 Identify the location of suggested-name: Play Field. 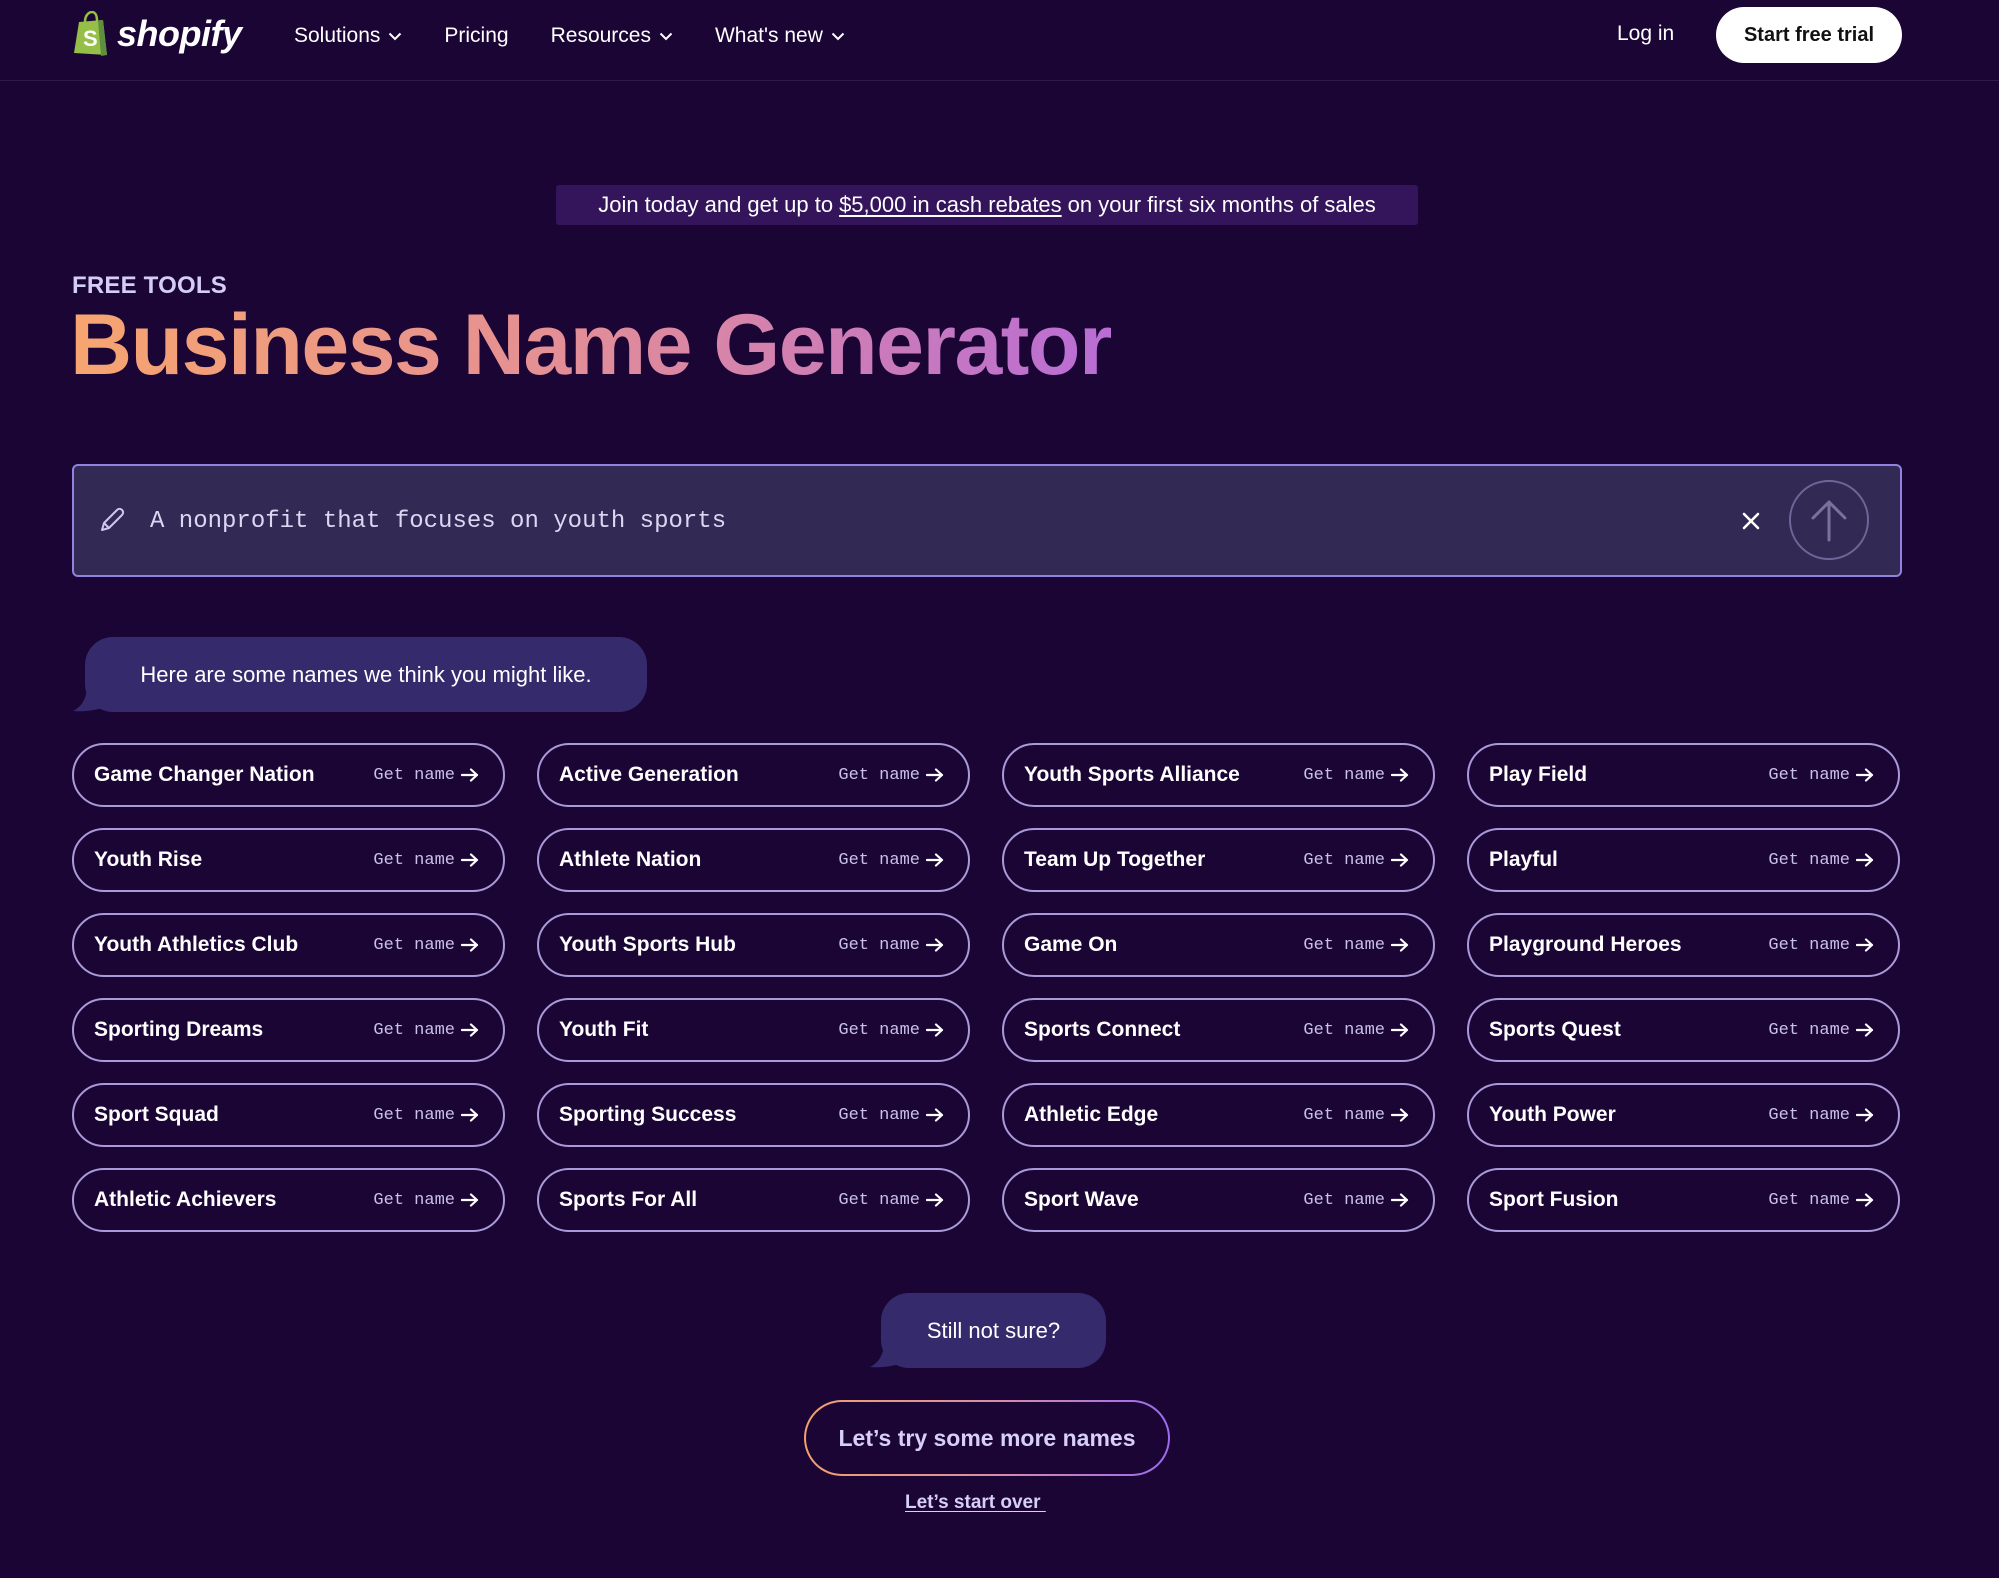
(1538, 774).